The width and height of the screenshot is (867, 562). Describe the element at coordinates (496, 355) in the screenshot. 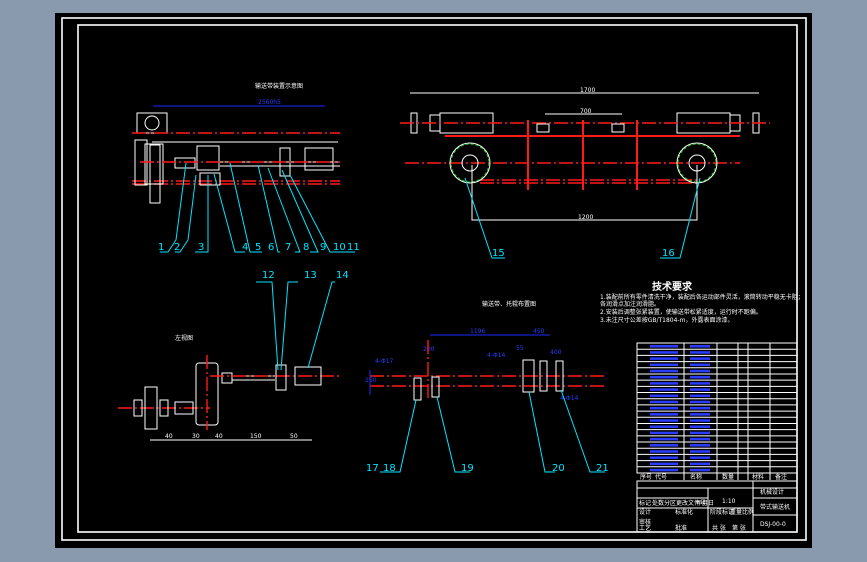

I see `dim-holes-right: 4-Φ14` at that location.